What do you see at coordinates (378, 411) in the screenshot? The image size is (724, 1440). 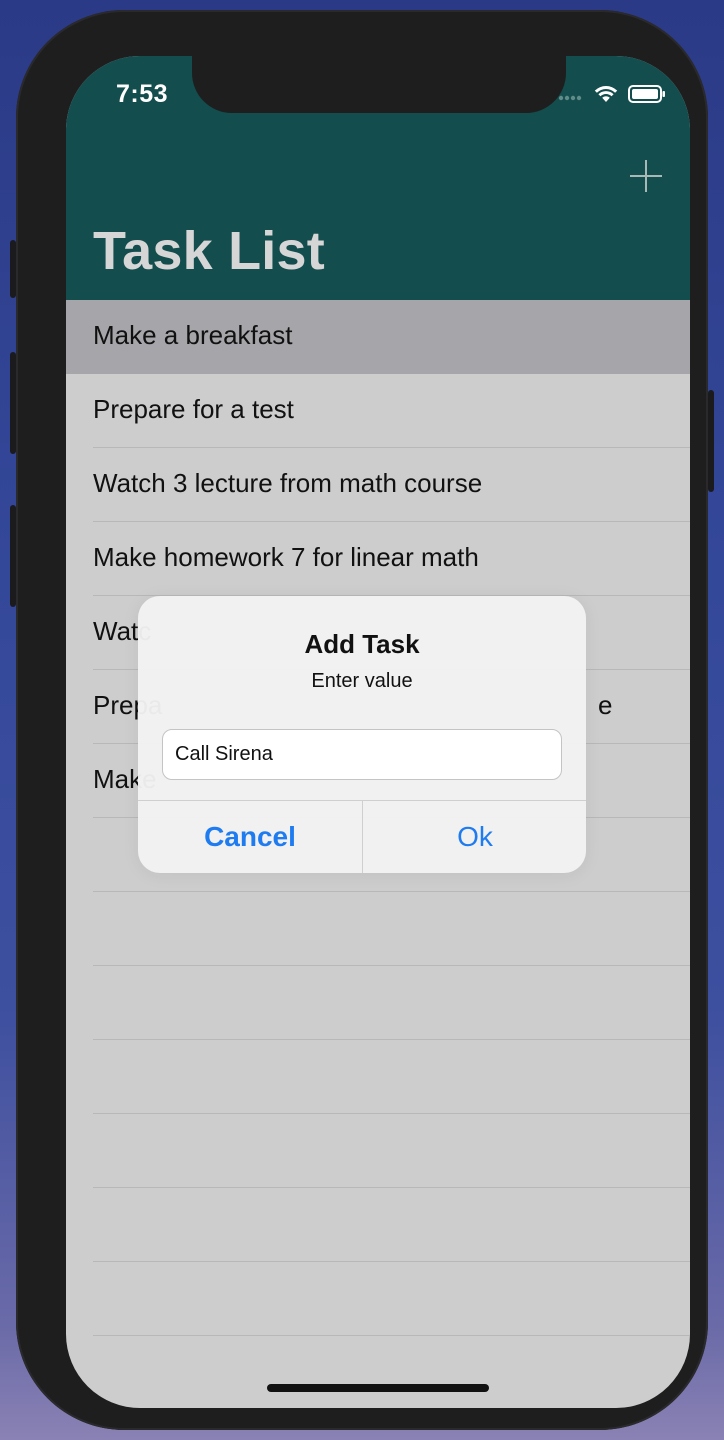 I see `task-row: Prepare for a test` at bounding box center [378, 411].